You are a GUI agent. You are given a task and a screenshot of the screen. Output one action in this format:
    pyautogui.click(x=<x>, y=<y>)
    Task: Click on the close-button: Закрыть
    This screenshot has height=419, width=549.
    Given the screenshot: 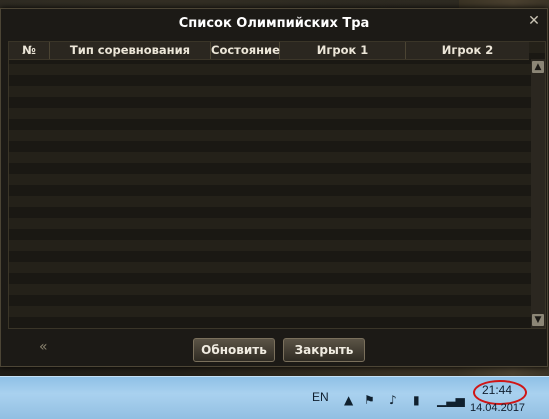 What is the action you would take?
    pyautogui.click(x=324, y=350)
    